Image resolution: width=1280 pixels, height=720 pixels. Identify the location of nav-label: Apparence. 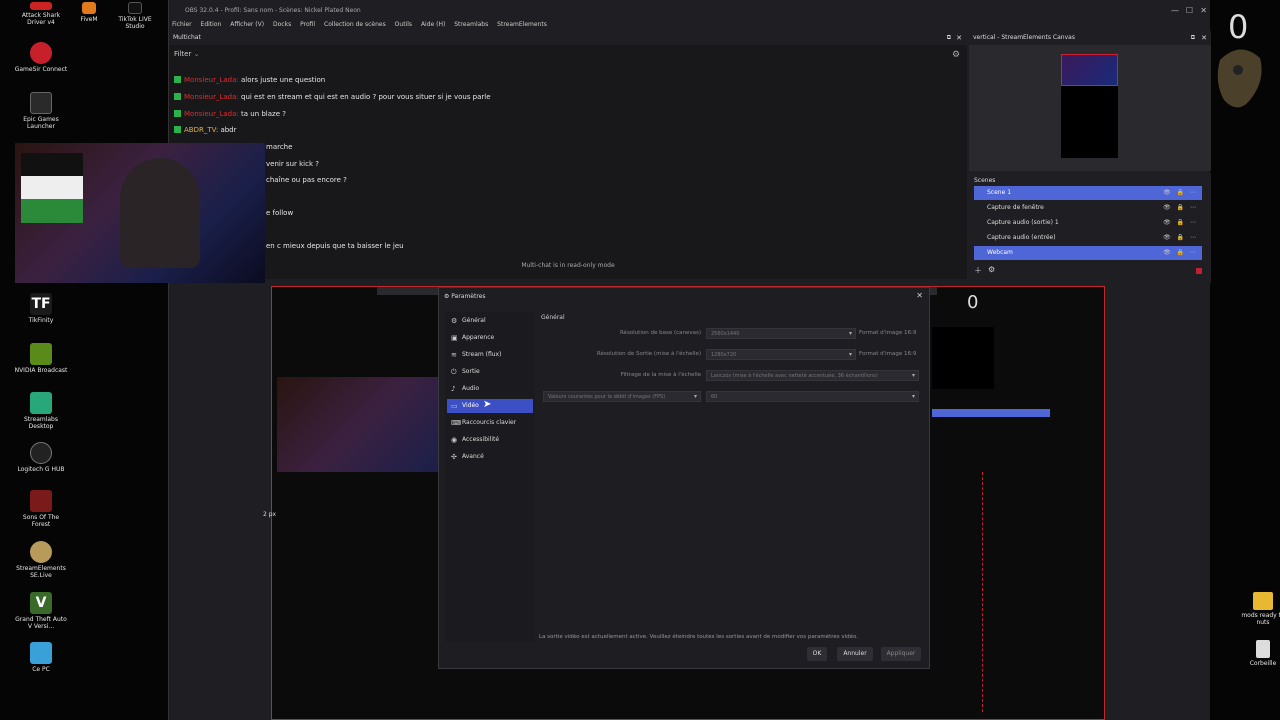
(478, 337).